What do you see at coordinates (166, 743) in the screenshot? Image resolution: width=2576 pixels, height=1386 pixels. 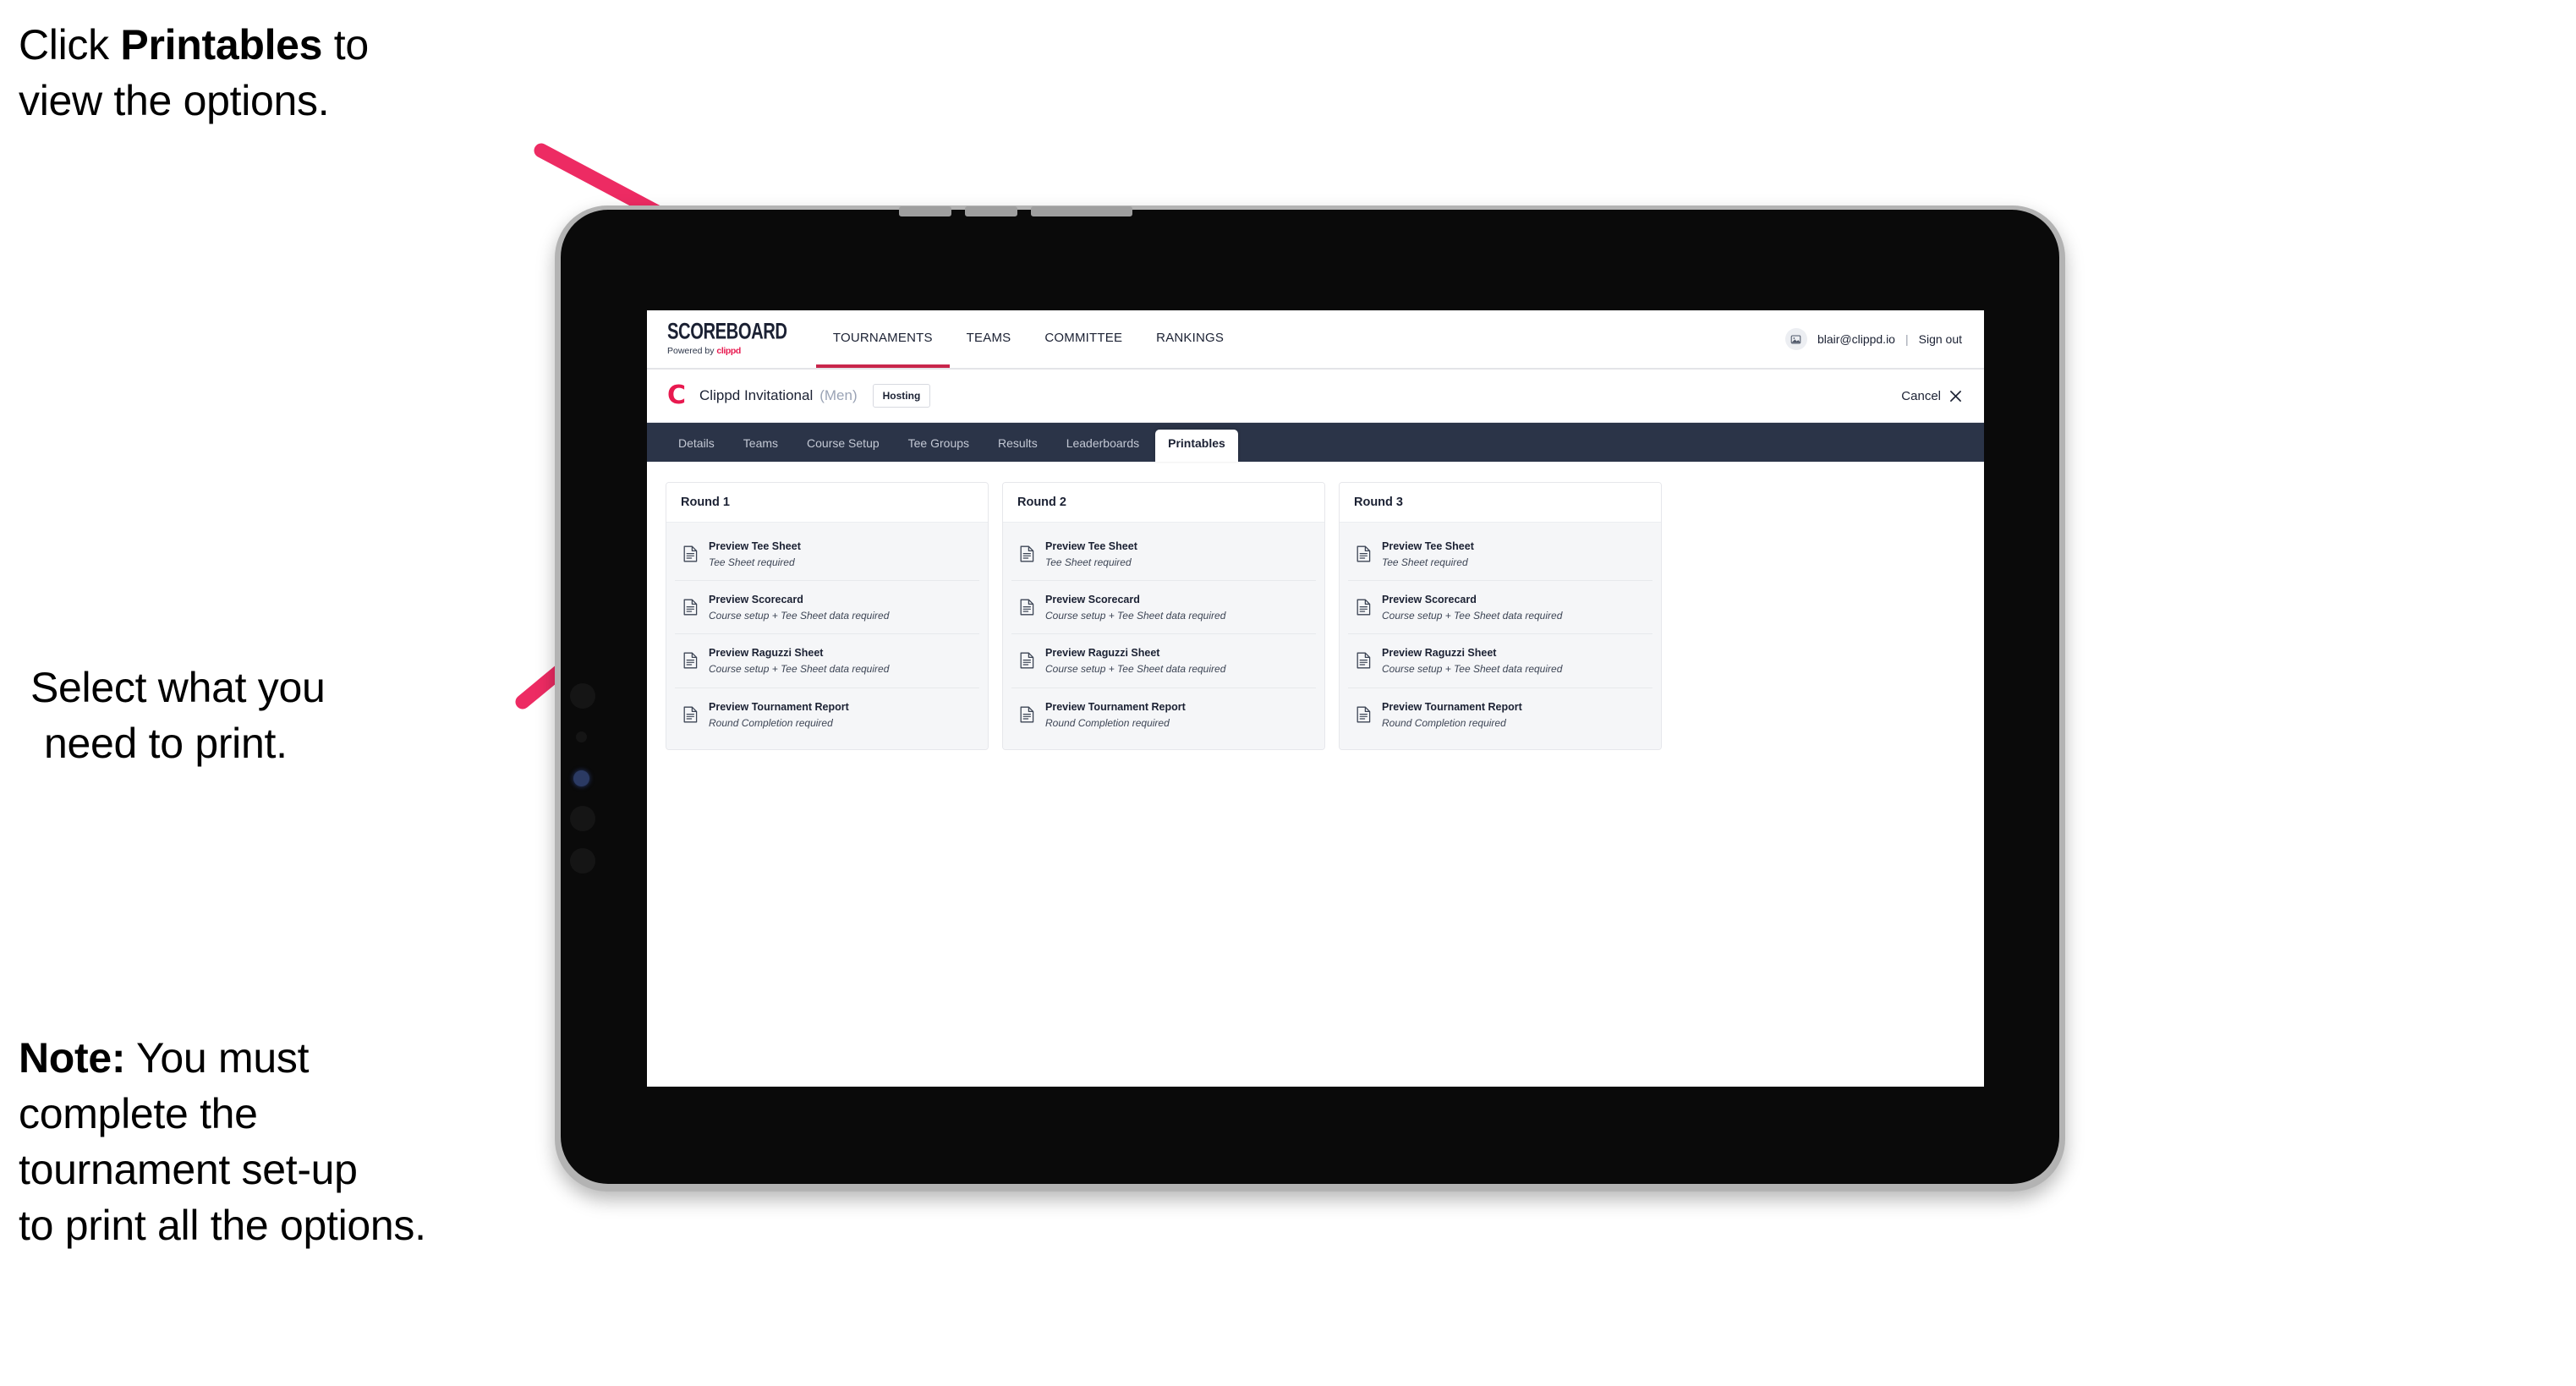 I see `callout-select-line2: need to print.` at bounding box center [166, 743].